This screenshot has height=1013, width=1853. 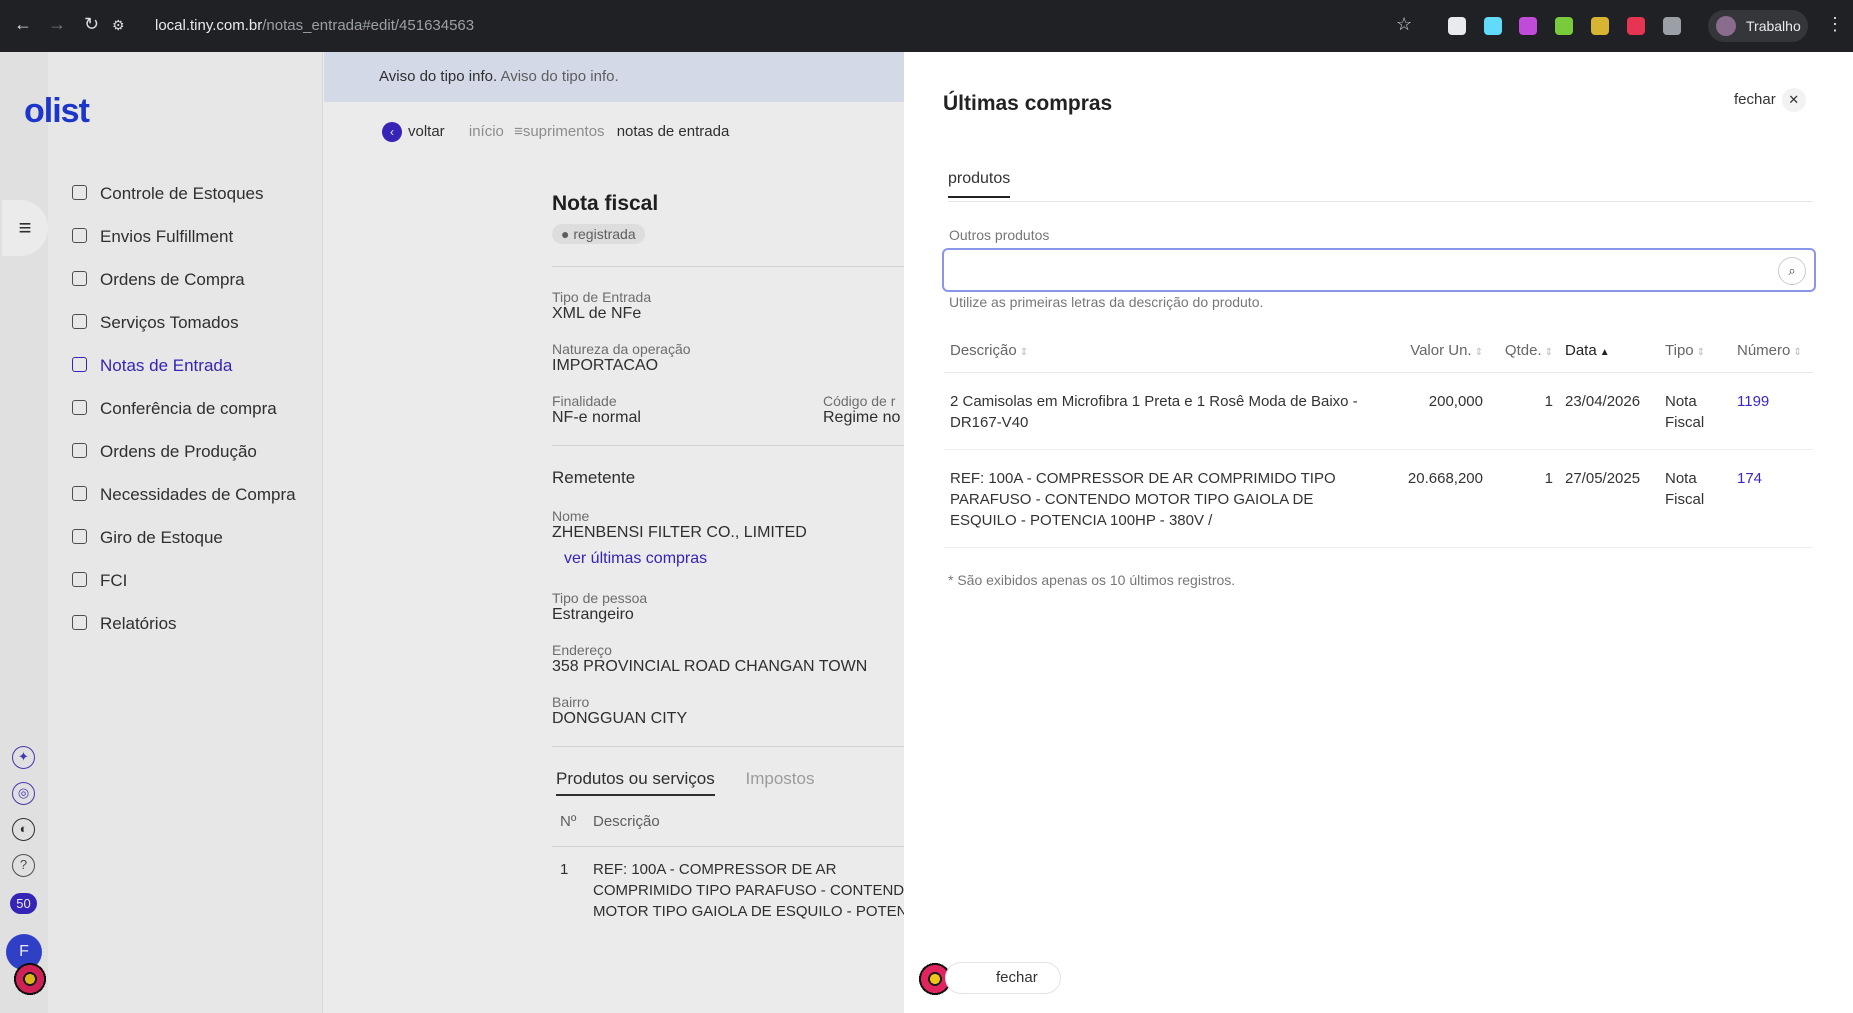 I want to click on col-label: Número, so click(x=1764, y=351).